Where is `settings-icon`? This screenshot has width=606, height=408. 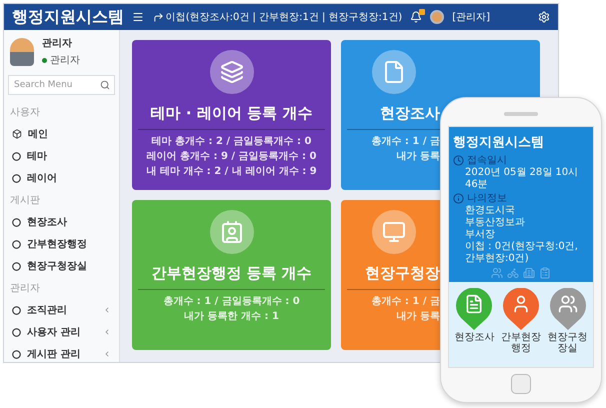 settings-icon is located at coordinates (544, 17).